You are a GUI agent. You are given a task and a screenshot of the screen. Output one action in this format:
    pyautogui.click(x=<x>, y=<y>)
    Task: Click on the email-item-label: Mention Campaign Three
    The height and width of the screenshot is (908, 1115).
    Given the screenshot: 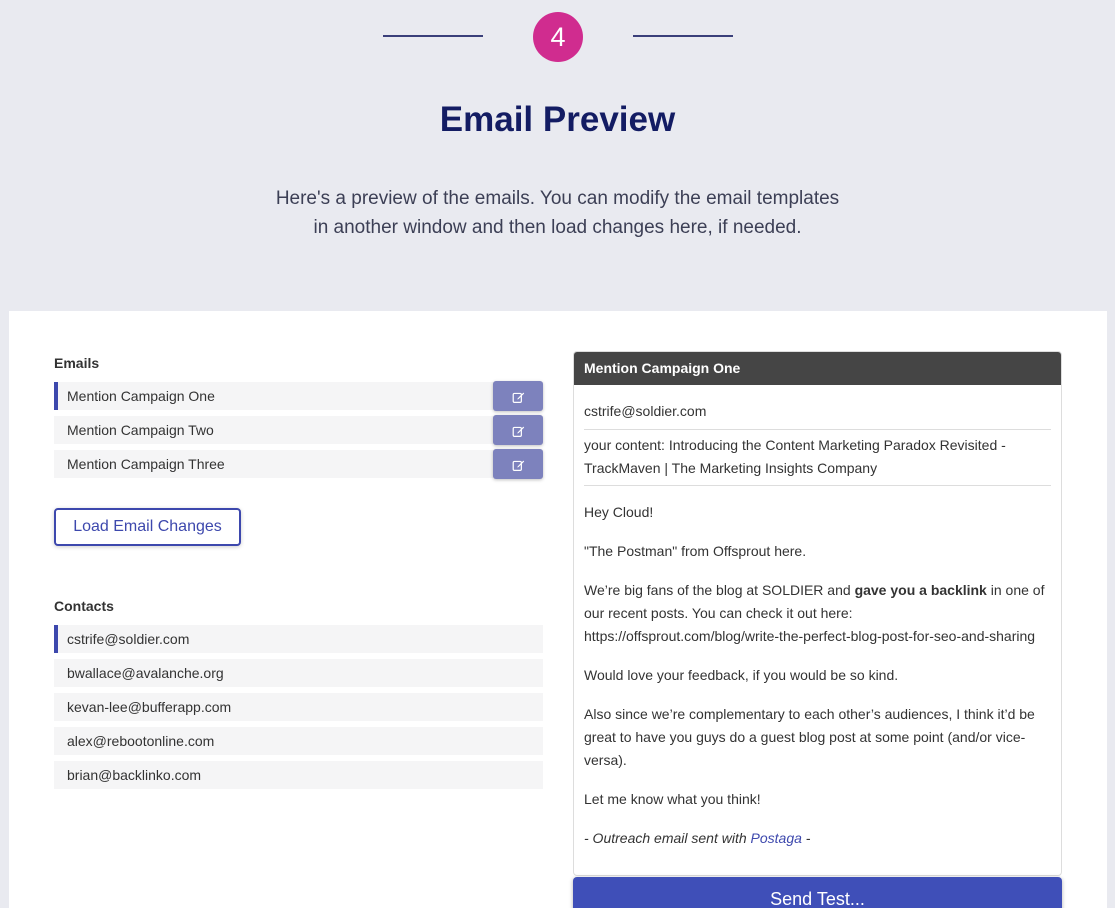 What is the action you would take?
    pyautogui.click(x=146, y=464)
    